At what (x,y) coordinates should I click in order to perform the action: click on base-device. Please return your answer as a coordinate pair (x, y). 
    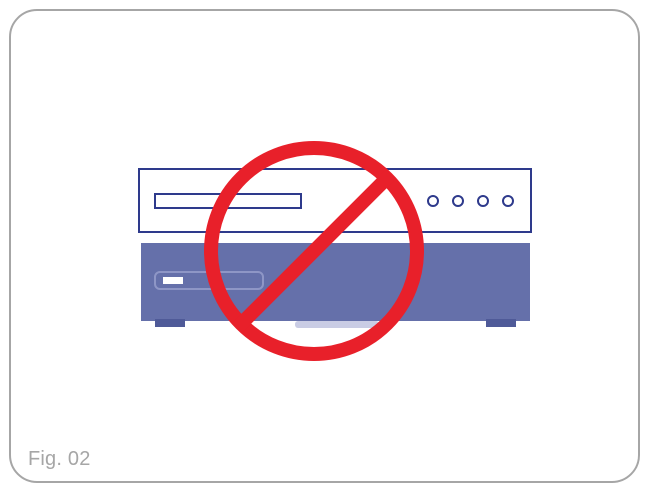
    Looking at the image, I should click on (335, 285).